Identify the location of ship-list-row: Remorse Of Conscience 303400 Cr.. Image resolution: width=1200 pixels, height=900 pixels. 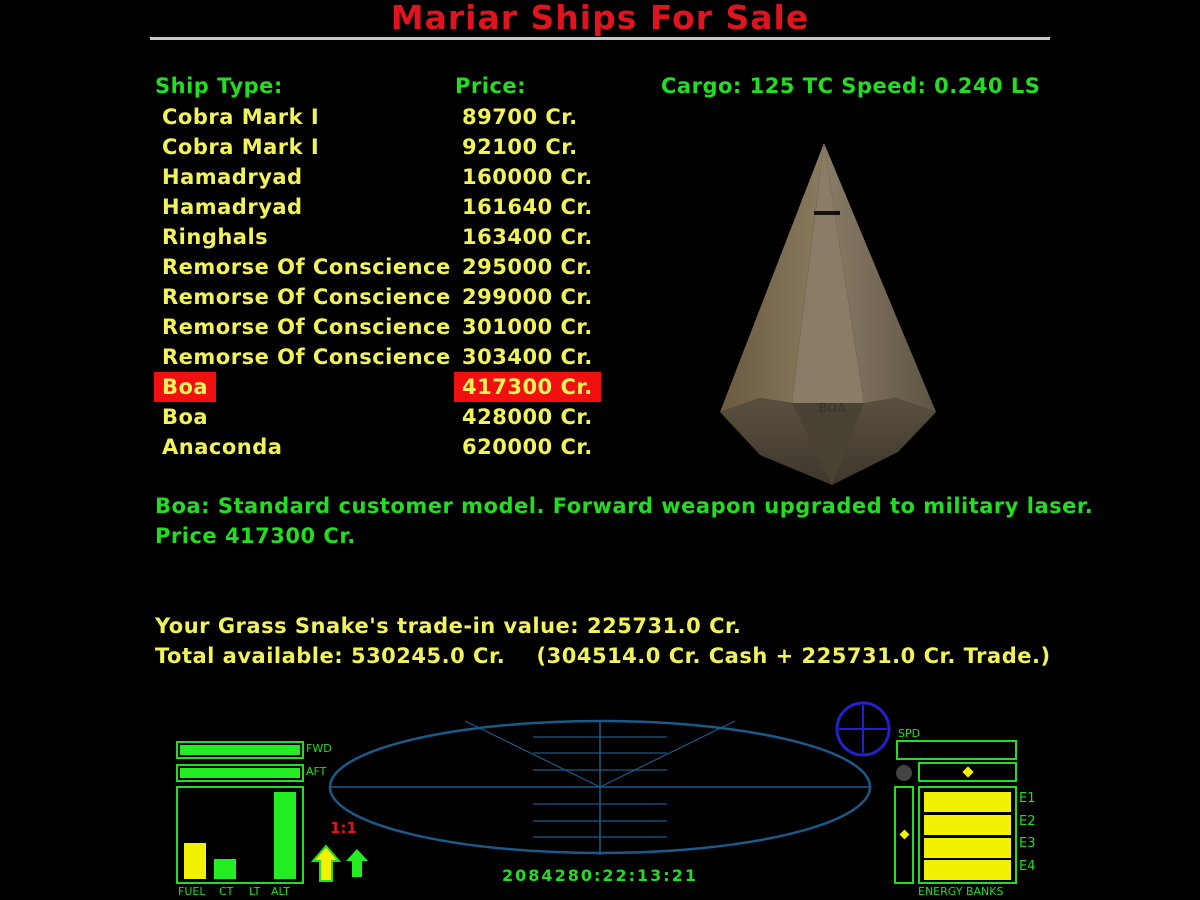
(379, 357).